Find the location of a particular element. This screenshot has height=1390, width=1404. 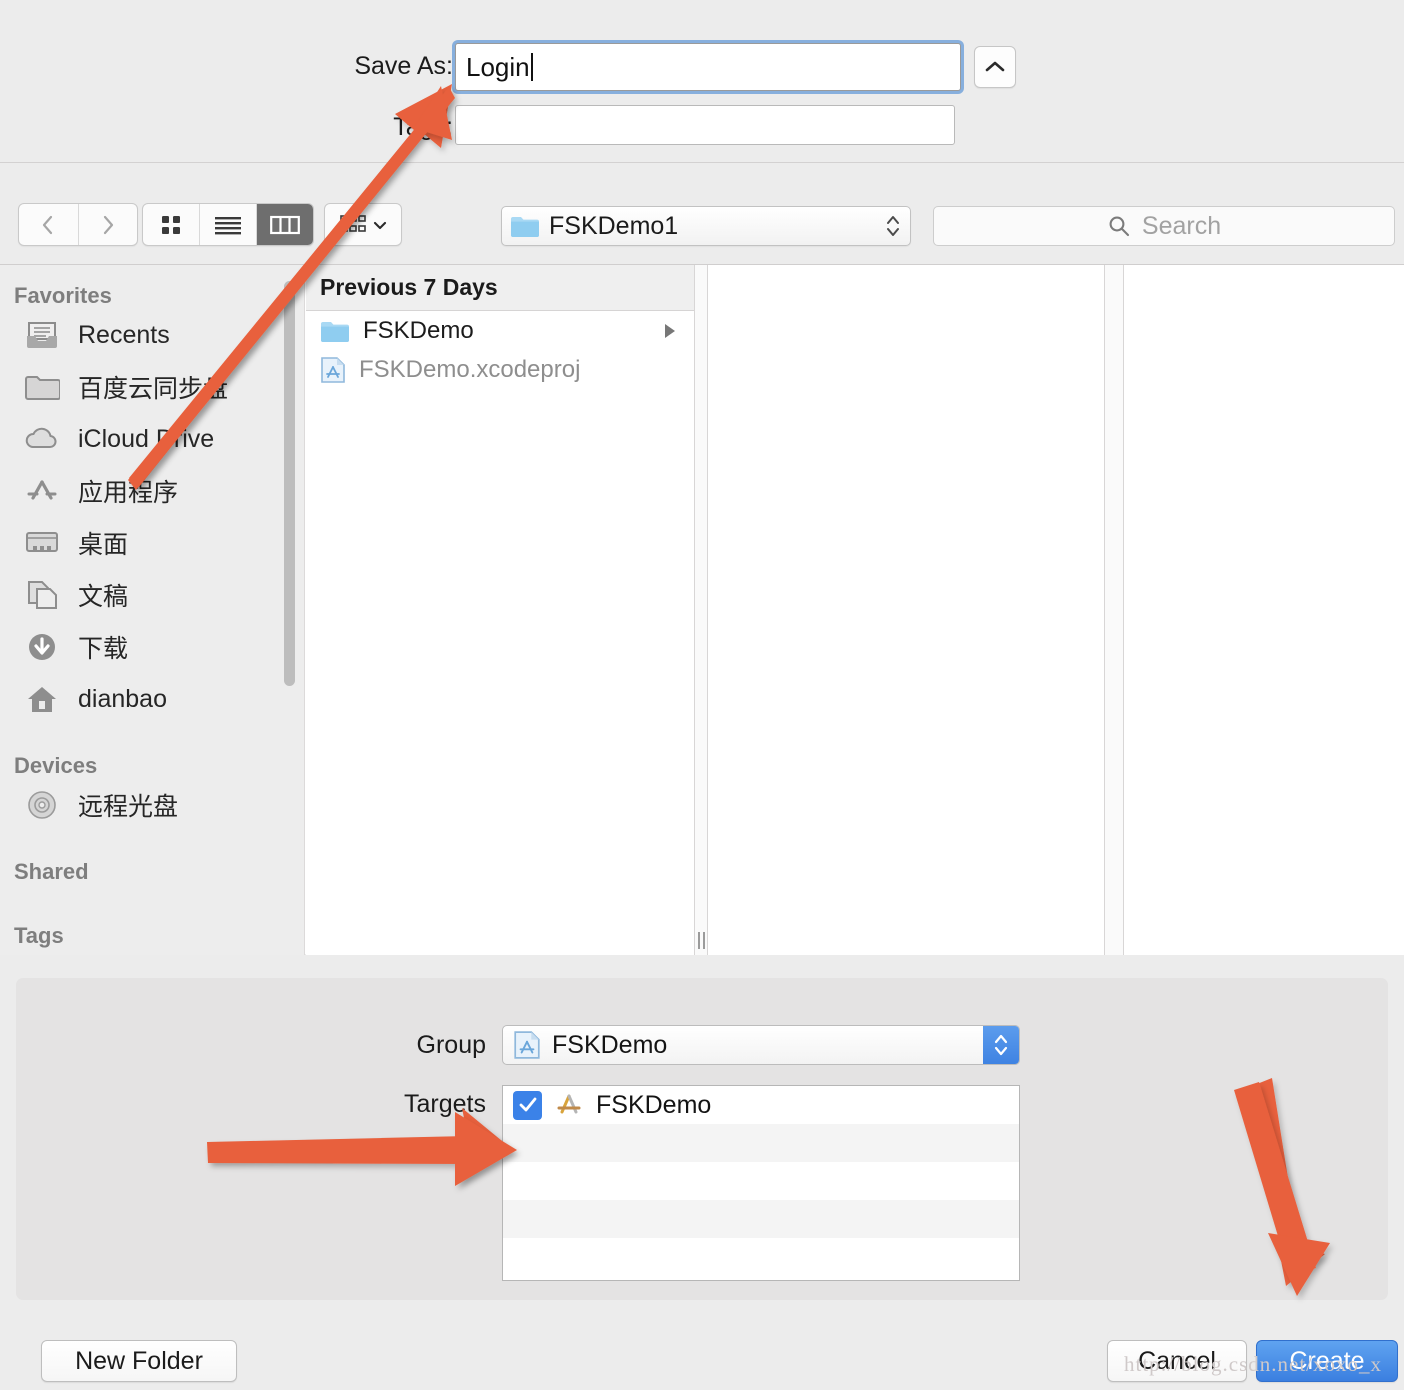

sidebar-item-desktop: 桌面 is located at coordinates (152, 543).